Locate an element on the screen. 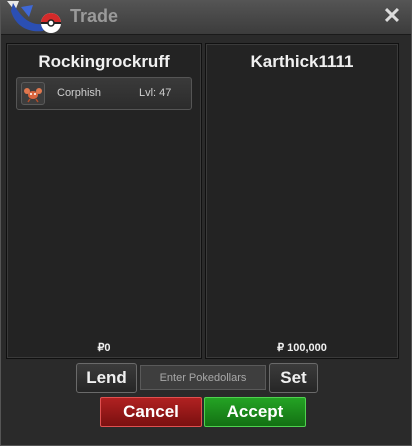 Image resolution: width=412 pixels, height=446 pixels. window-title: Trade is located at coordinates (94, 16).